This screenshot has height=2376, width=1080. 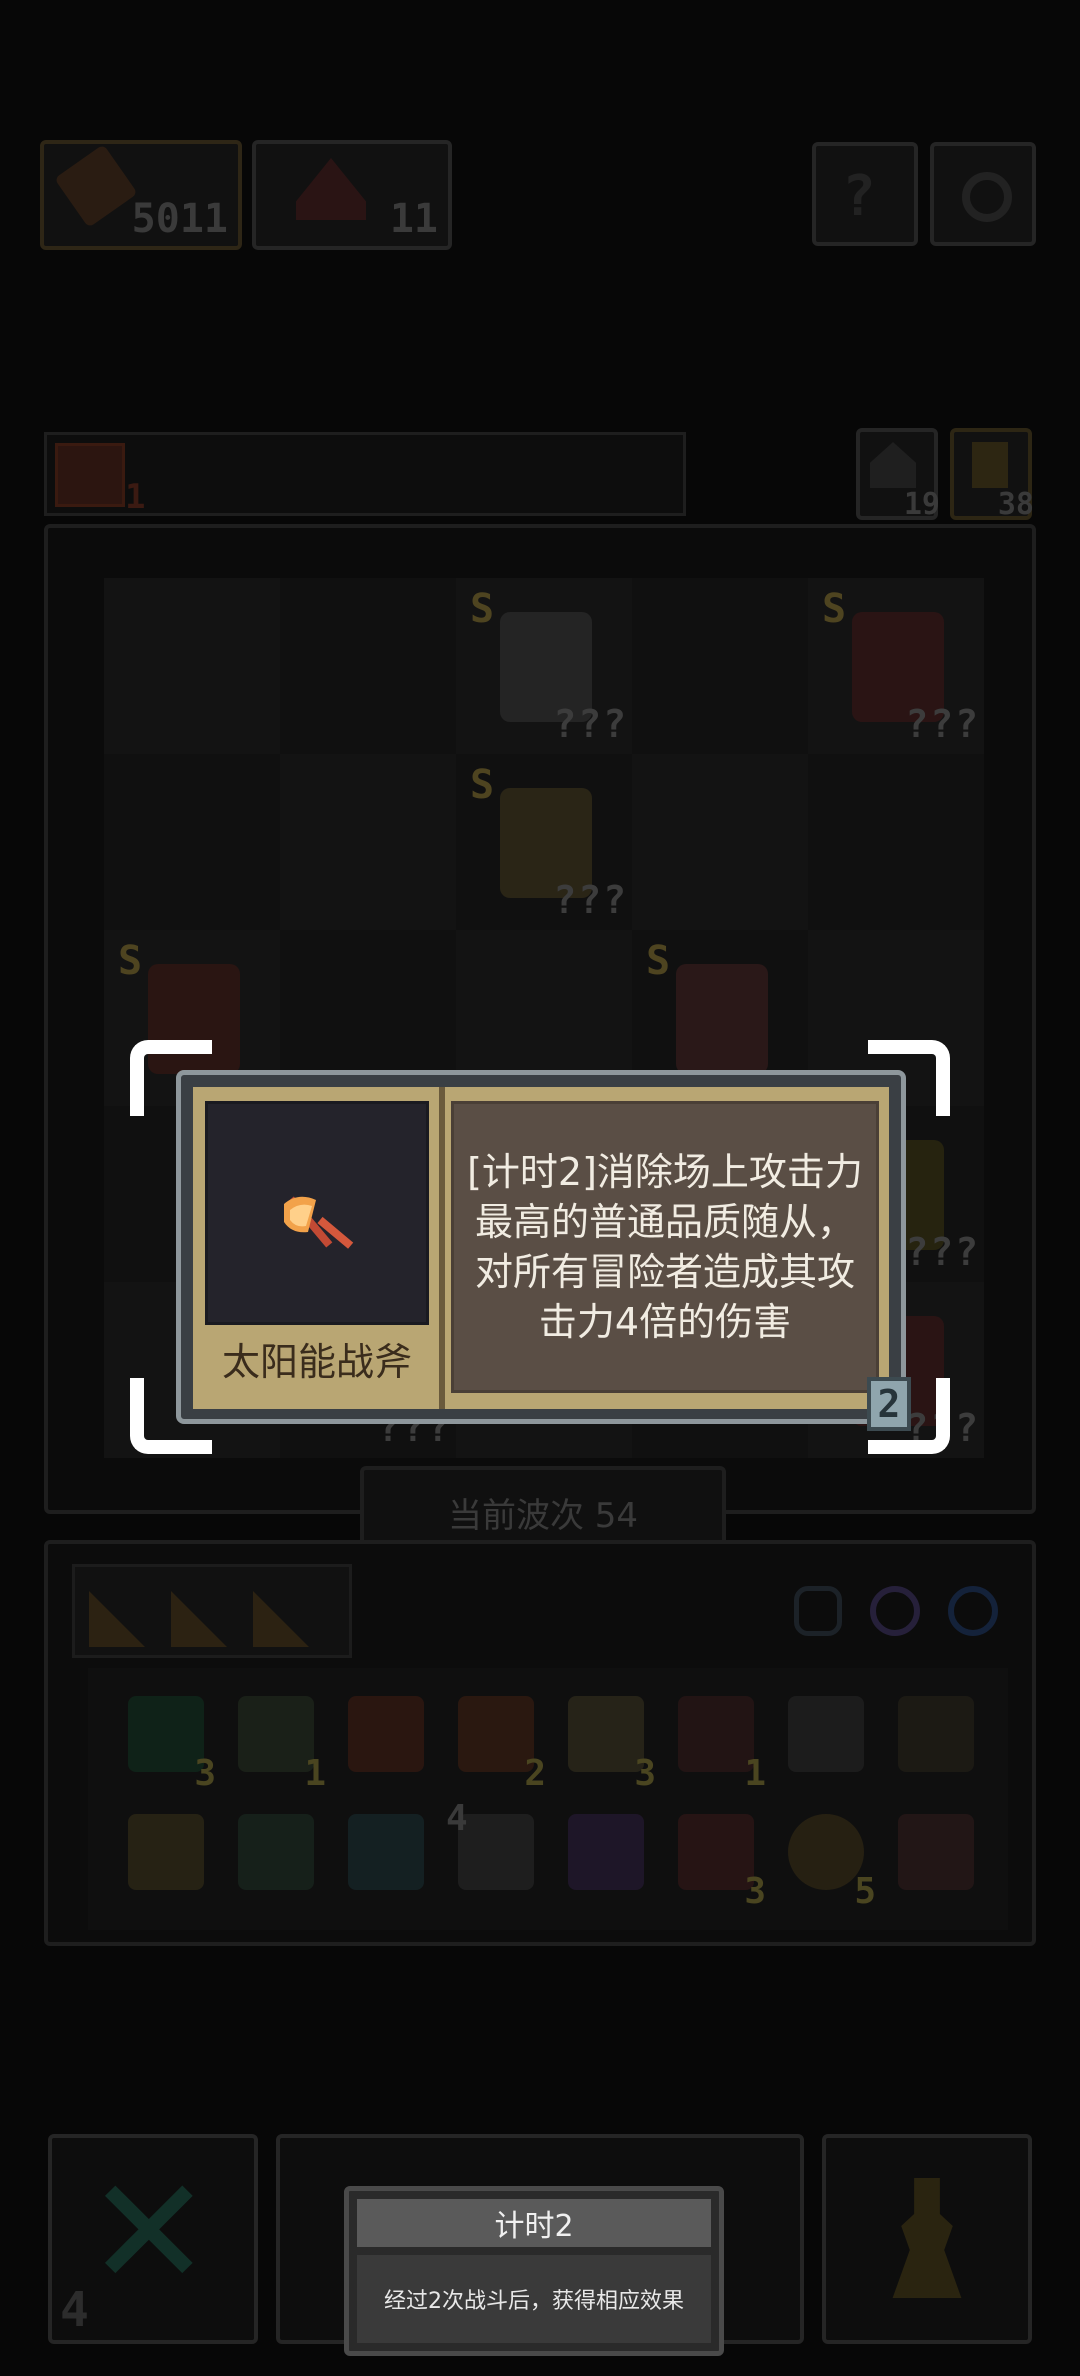 I want to click on bolt-icon, so click(x=606, y=1852).